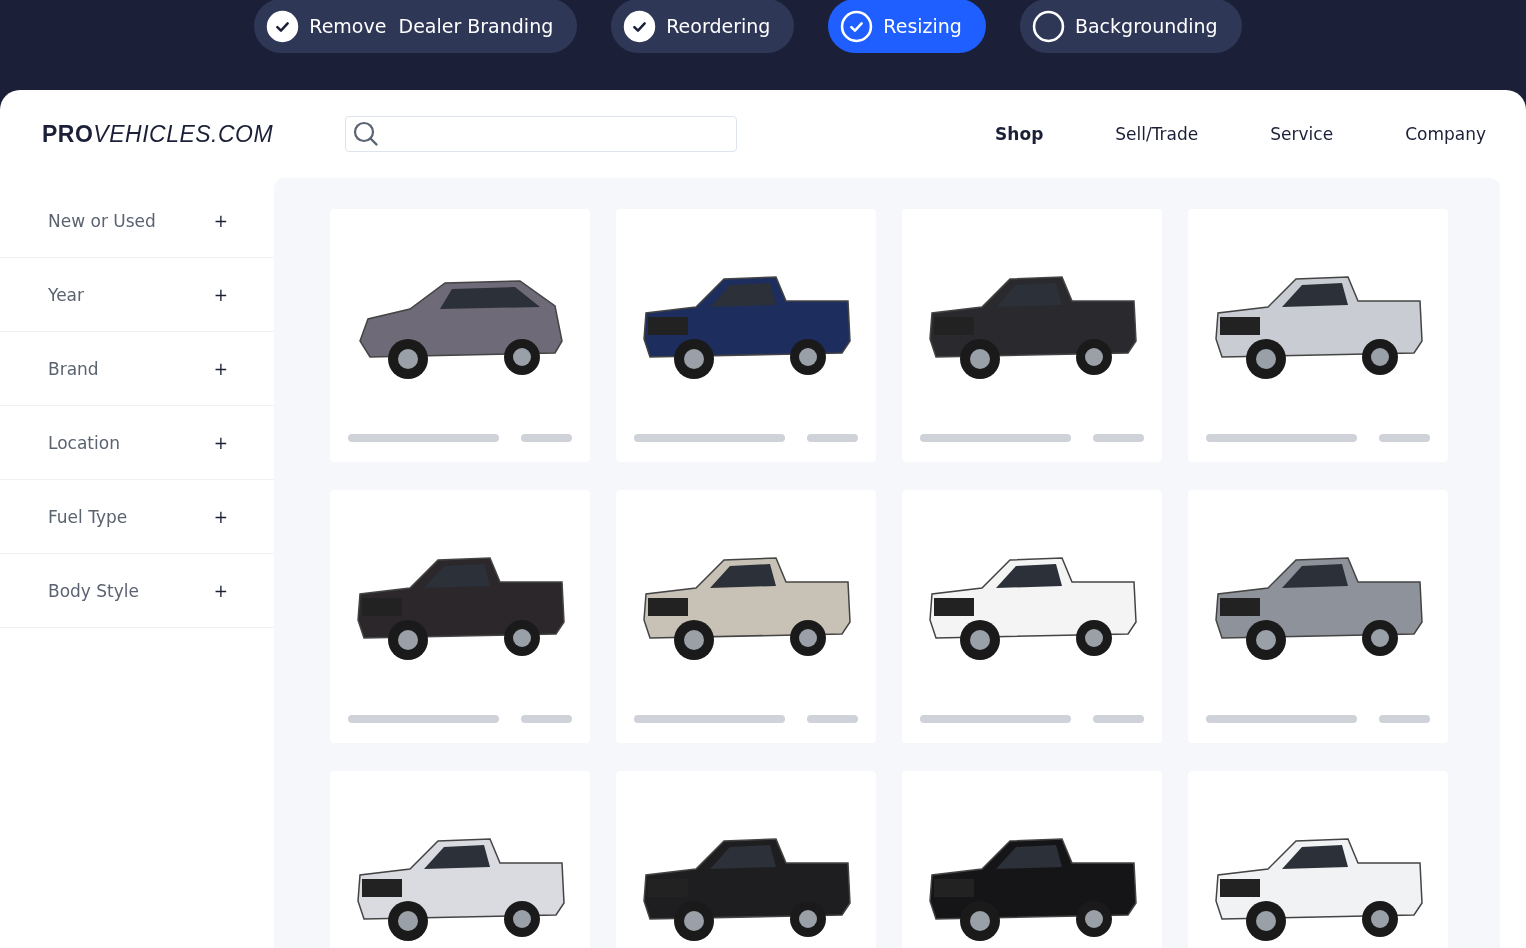 This screenshot has width=1526, height=948. Describe the element at coordinates (1019, 134) in the screenshot. I see `nav-link: Shop` at that location.